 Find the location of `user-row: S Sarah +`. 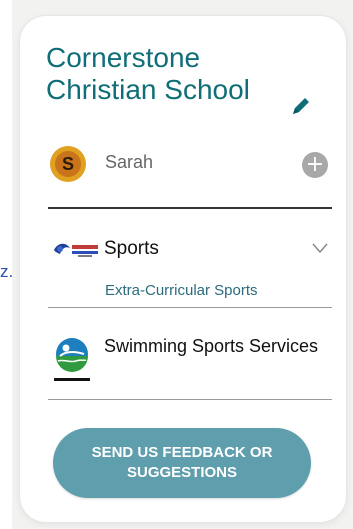

user-row: S Sarah + is located at coordinates (190, 165).